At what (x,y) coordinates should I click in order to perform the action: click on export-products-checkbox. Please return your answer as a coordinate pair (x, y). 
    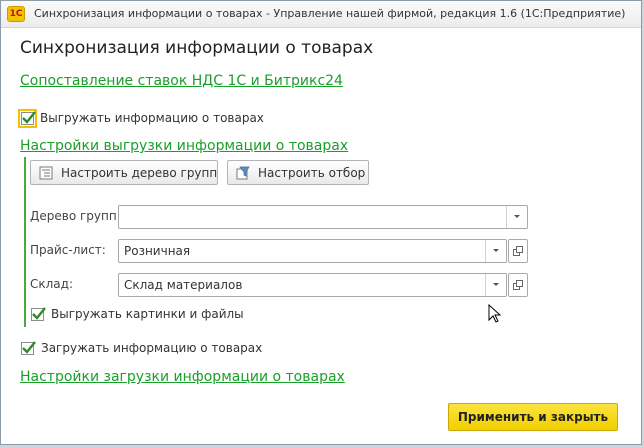
    Looking at the image, I should click on (27, 118).